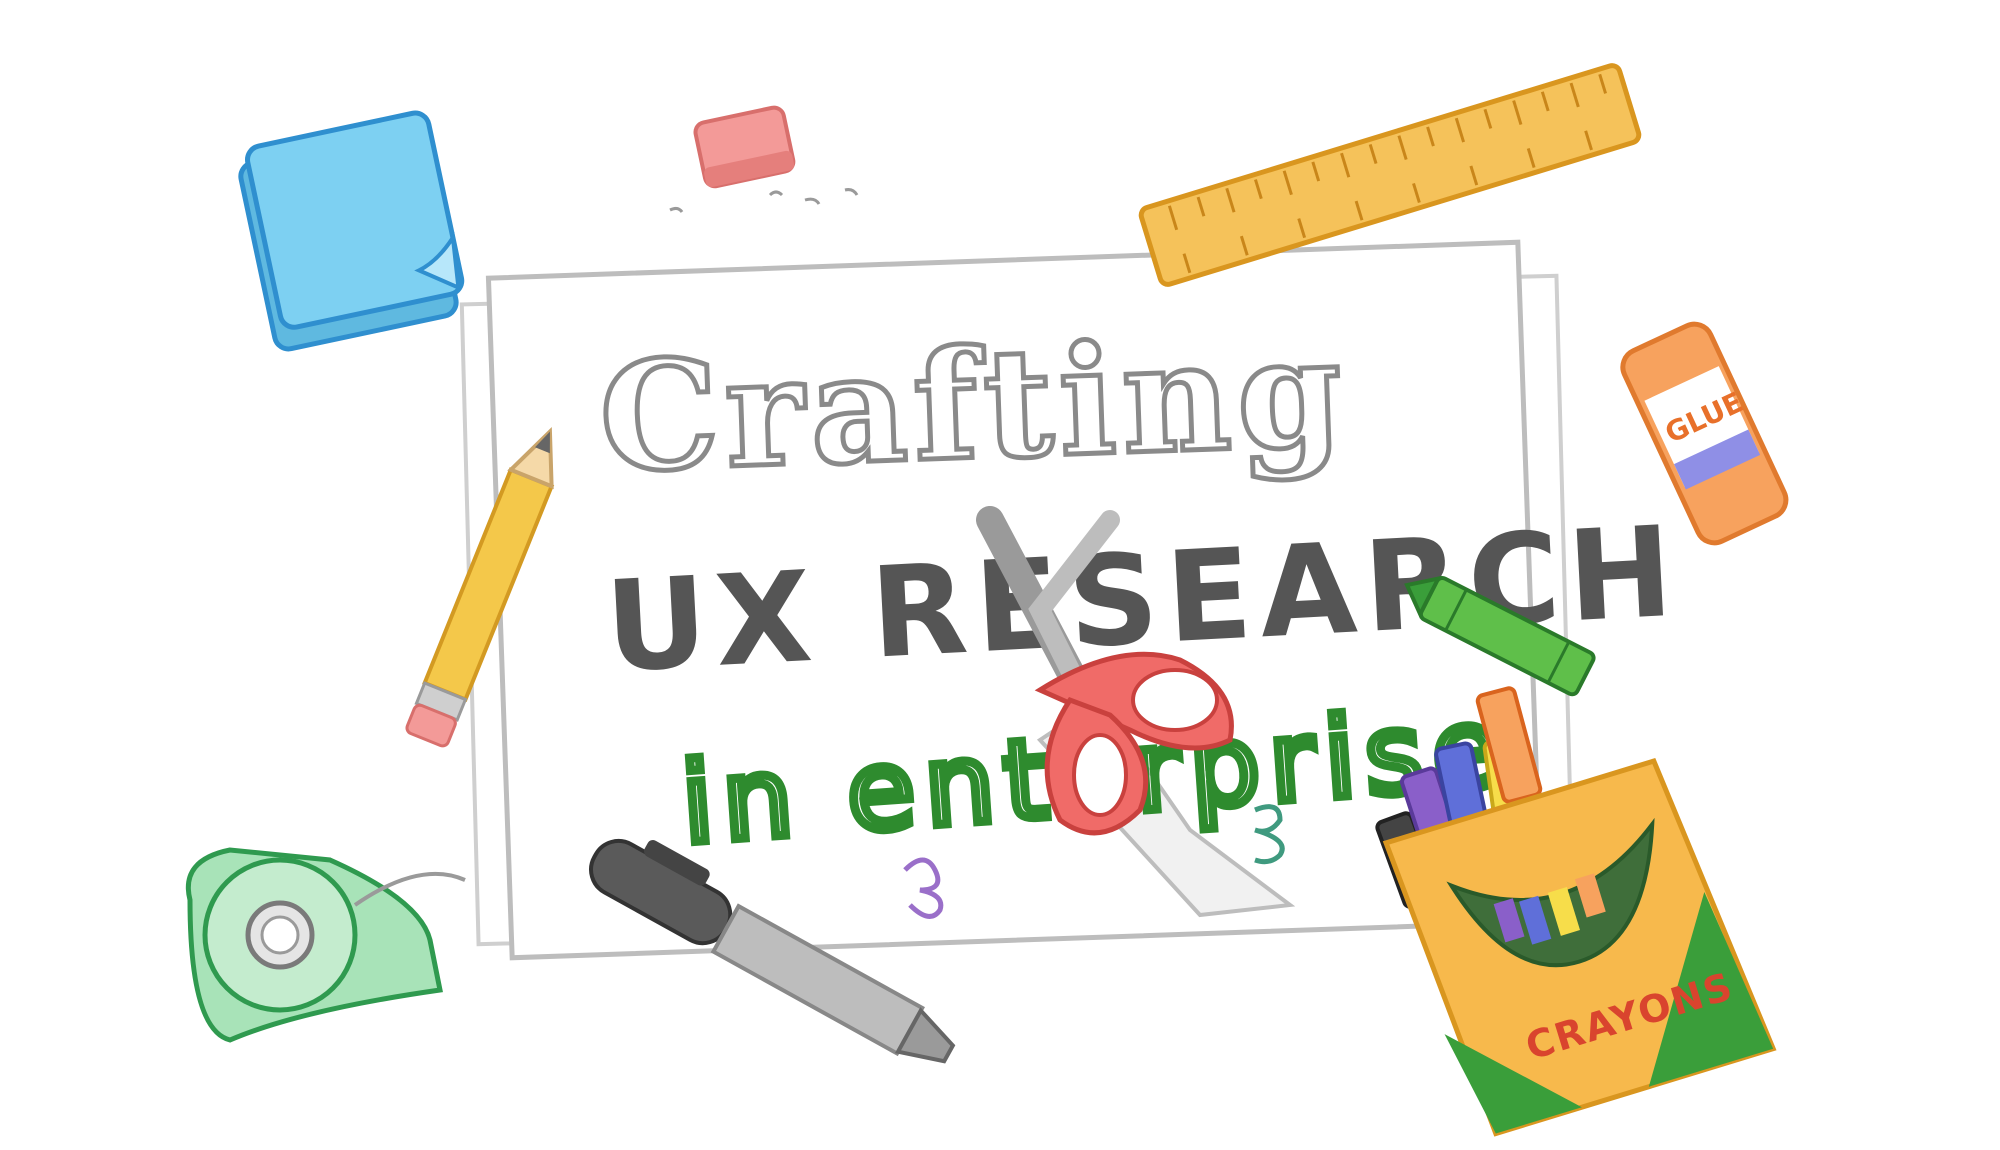 Image resolution: width=2000 pixels, height=1150 pixels. I want to click on eraser-crumbs, so click(764, 200).